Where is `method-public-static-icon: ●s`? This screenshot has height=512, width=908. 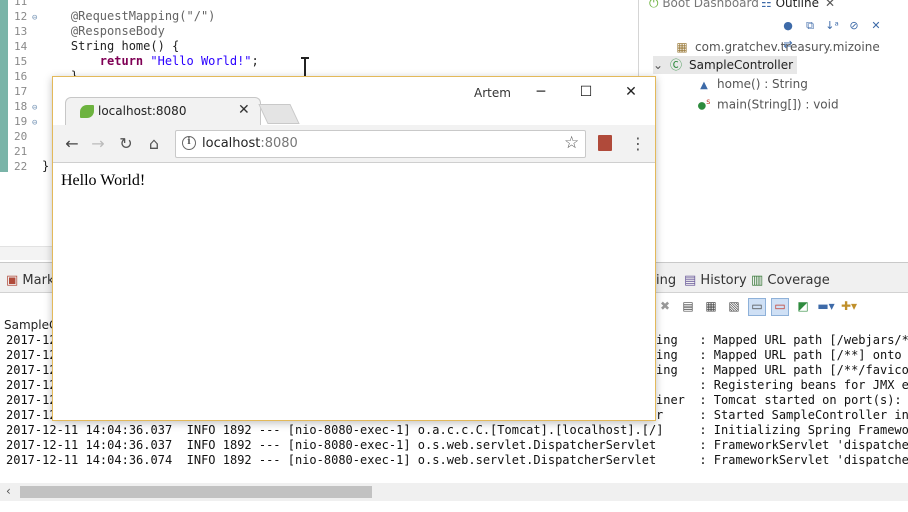 method-public-static-icon: ●s is located at coordinates (704, 104).